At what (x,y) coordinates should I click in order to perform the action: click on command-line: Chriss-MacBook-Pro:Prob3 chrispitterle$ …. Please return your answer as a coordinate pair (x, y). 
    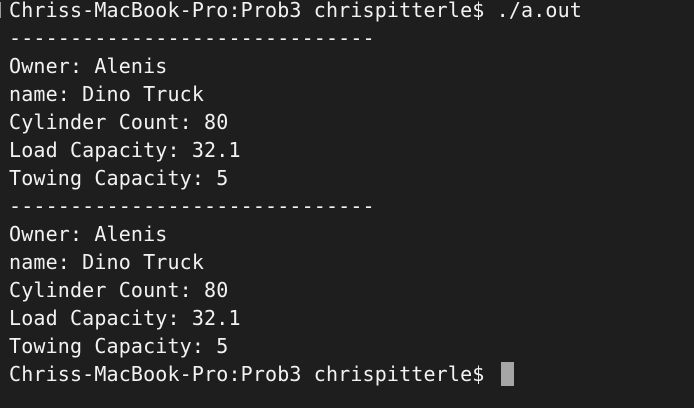
    Looking at the image, I should click on (295, 11).